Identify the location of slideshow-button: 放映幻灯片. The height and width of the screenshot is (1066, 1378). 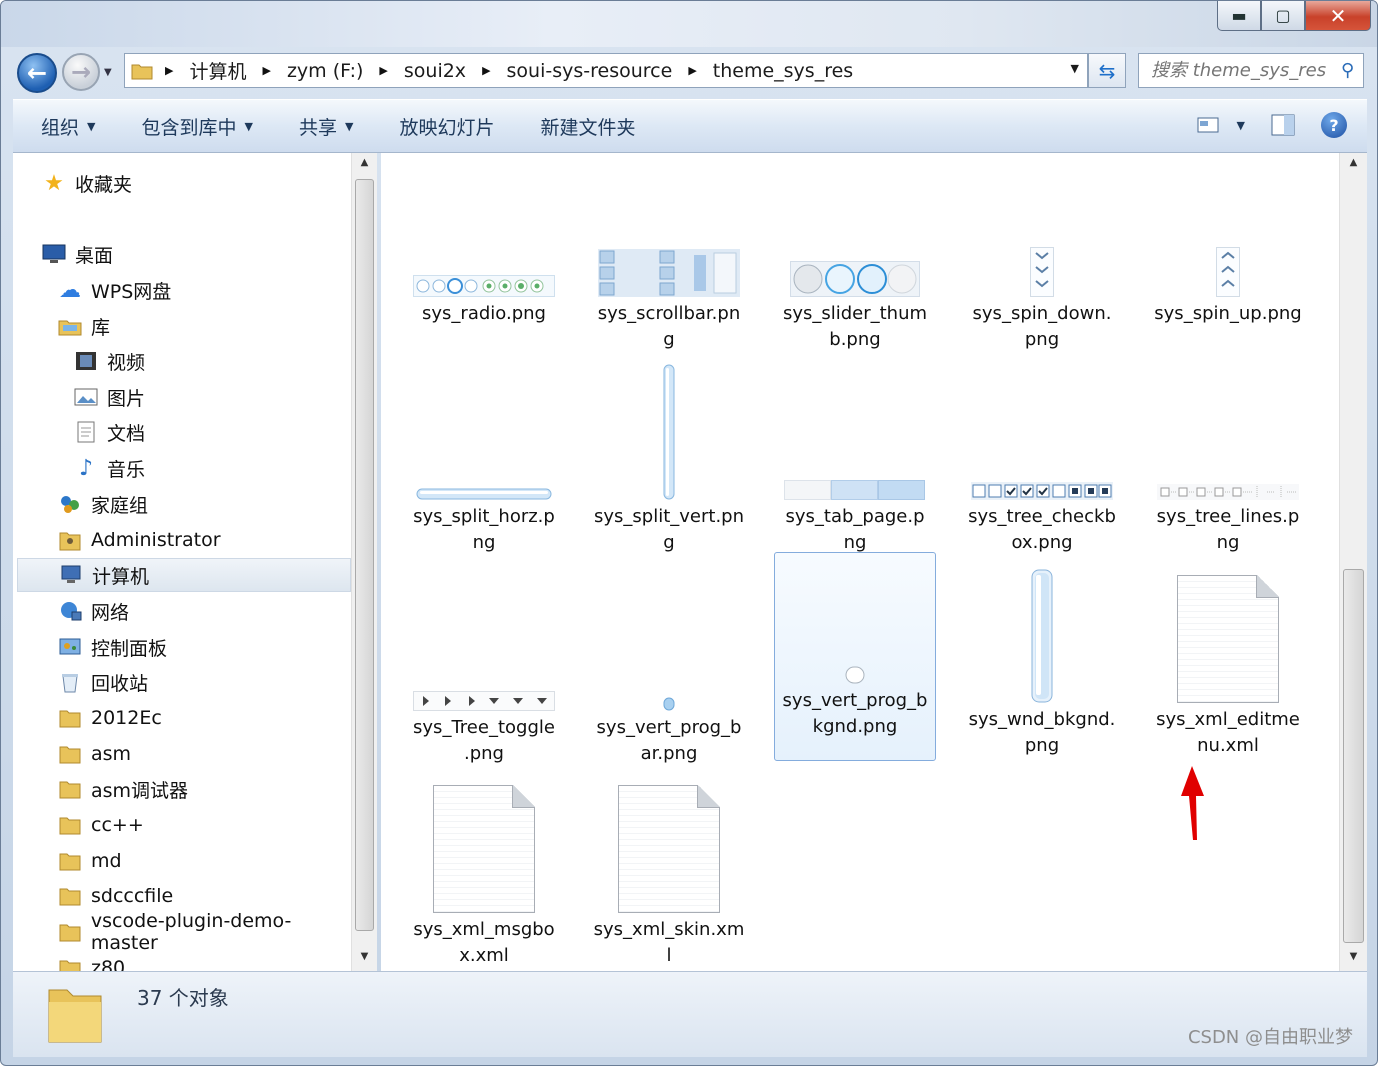
(446, 126).